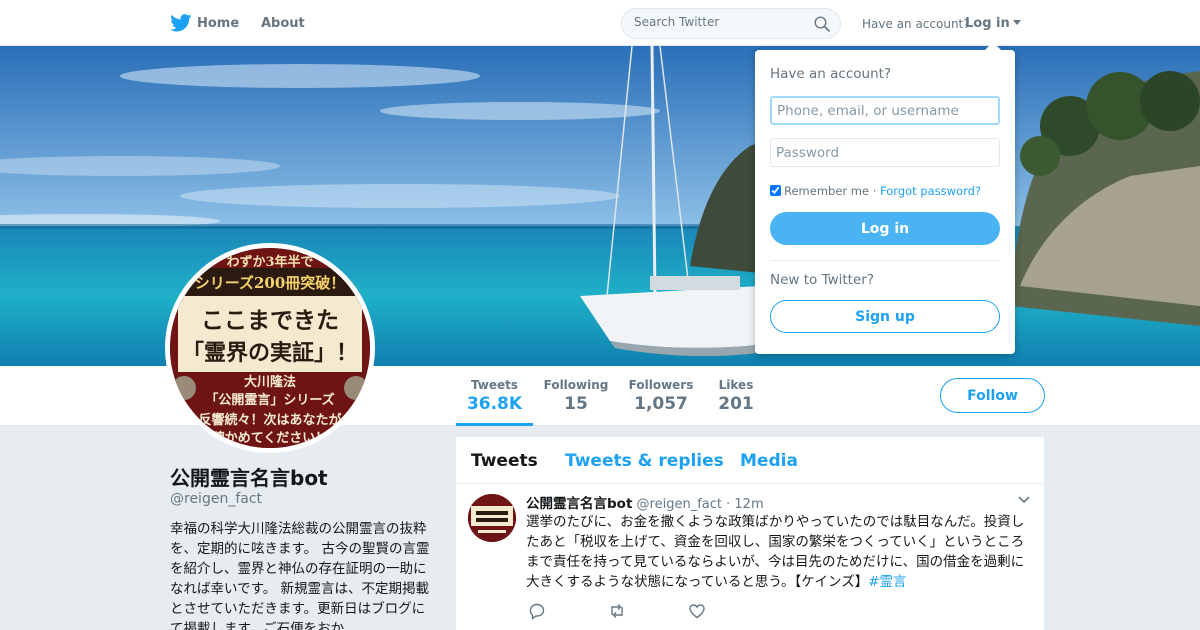 The width and height of the screenshot is (1200, 630). Describe the element at coordinates (769, 461) in the screenshot. I see `tab-media: Media` at that location.